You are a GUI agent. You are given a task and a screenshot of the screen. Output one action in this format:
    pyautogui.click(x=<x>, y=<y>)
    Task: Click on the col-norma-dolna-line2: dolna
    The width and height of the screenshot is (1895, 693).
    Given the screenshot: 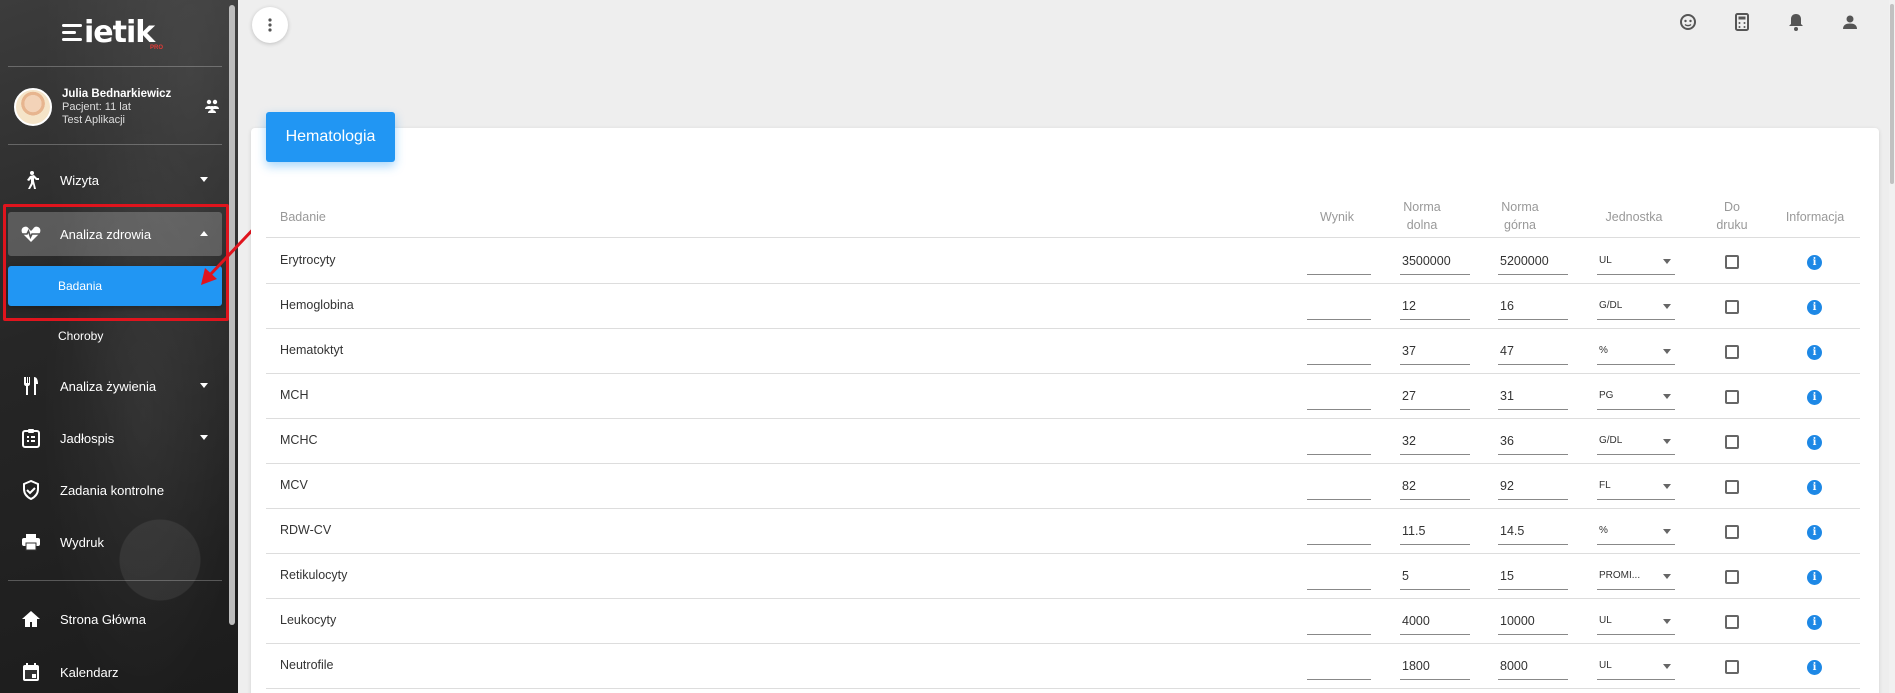 What is the action you would take?
    pyautogui.click(x=1422, y=225)
    